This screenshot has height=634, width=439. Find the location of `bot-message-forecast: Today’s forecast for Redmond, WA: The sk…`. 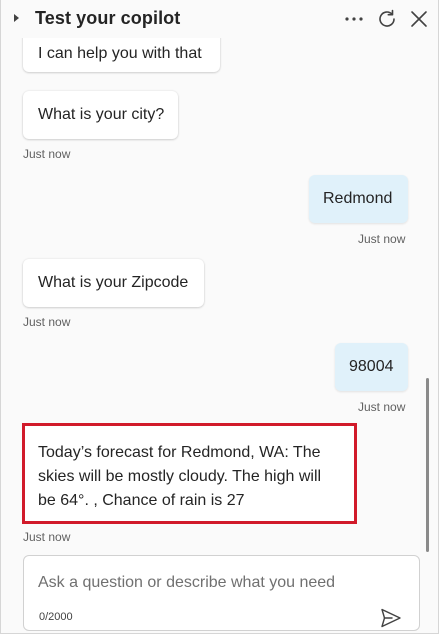

bot-message-forecast: Today’s forecast for Redmond, WA: The sk… is located at coordinates (189, 473).